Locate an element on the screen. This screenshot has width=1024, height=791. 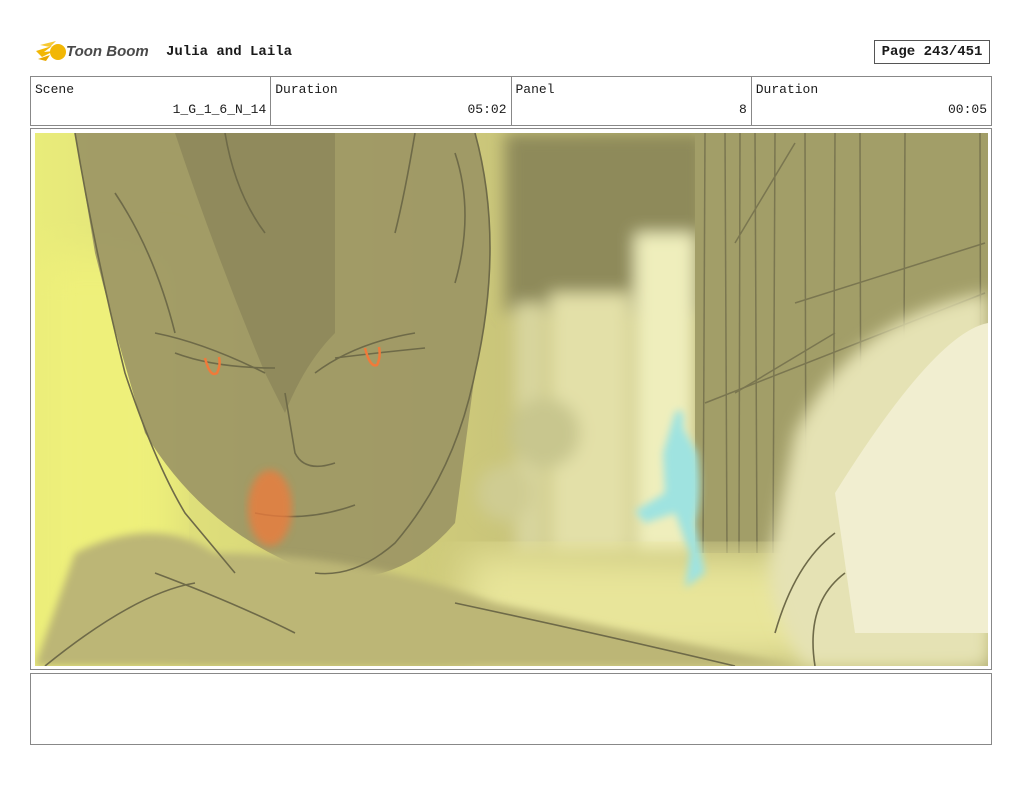
scene-duration-value: 05:02 is located at coordinates (487, 109).